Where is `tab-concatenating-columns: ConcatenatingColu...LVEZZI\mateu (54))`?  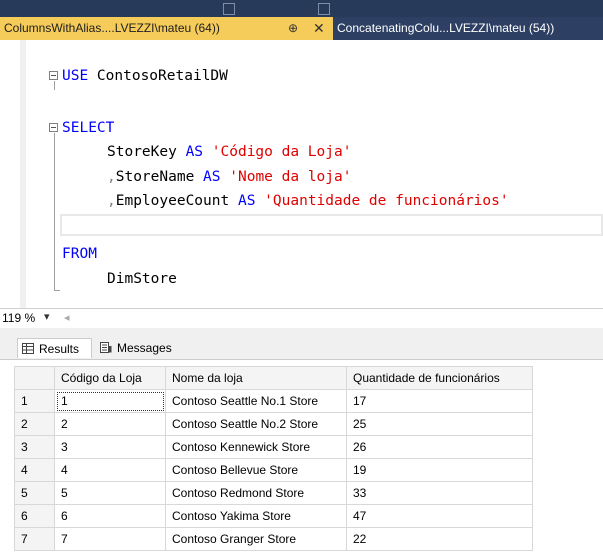 tab-concatenating-columns: ConcatenatingColu...LVEZZI\mateu (54)) is located at coordinates (470, 28).